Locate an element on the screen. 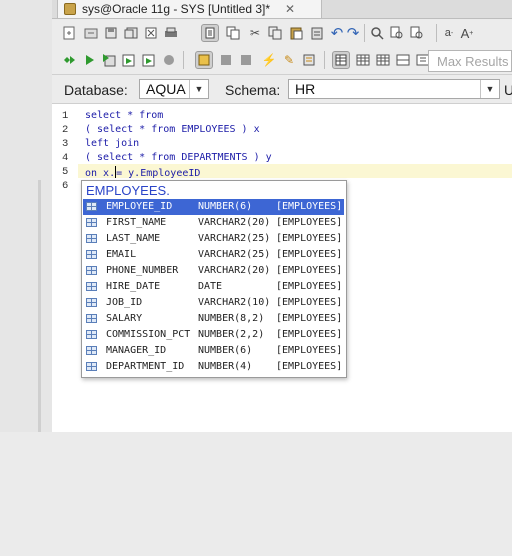 The width and height of the screenshot is (512, 556). line-gutter: 1 2 3 4 5 6 is located at coordinates (65, 268).